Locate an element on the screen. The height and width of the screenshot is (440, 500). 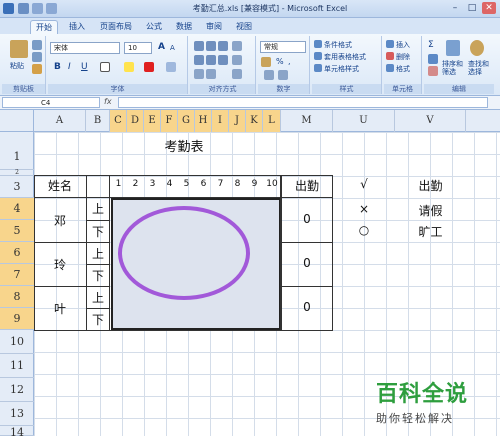
column-header: L is located at coordinates (272, 121).